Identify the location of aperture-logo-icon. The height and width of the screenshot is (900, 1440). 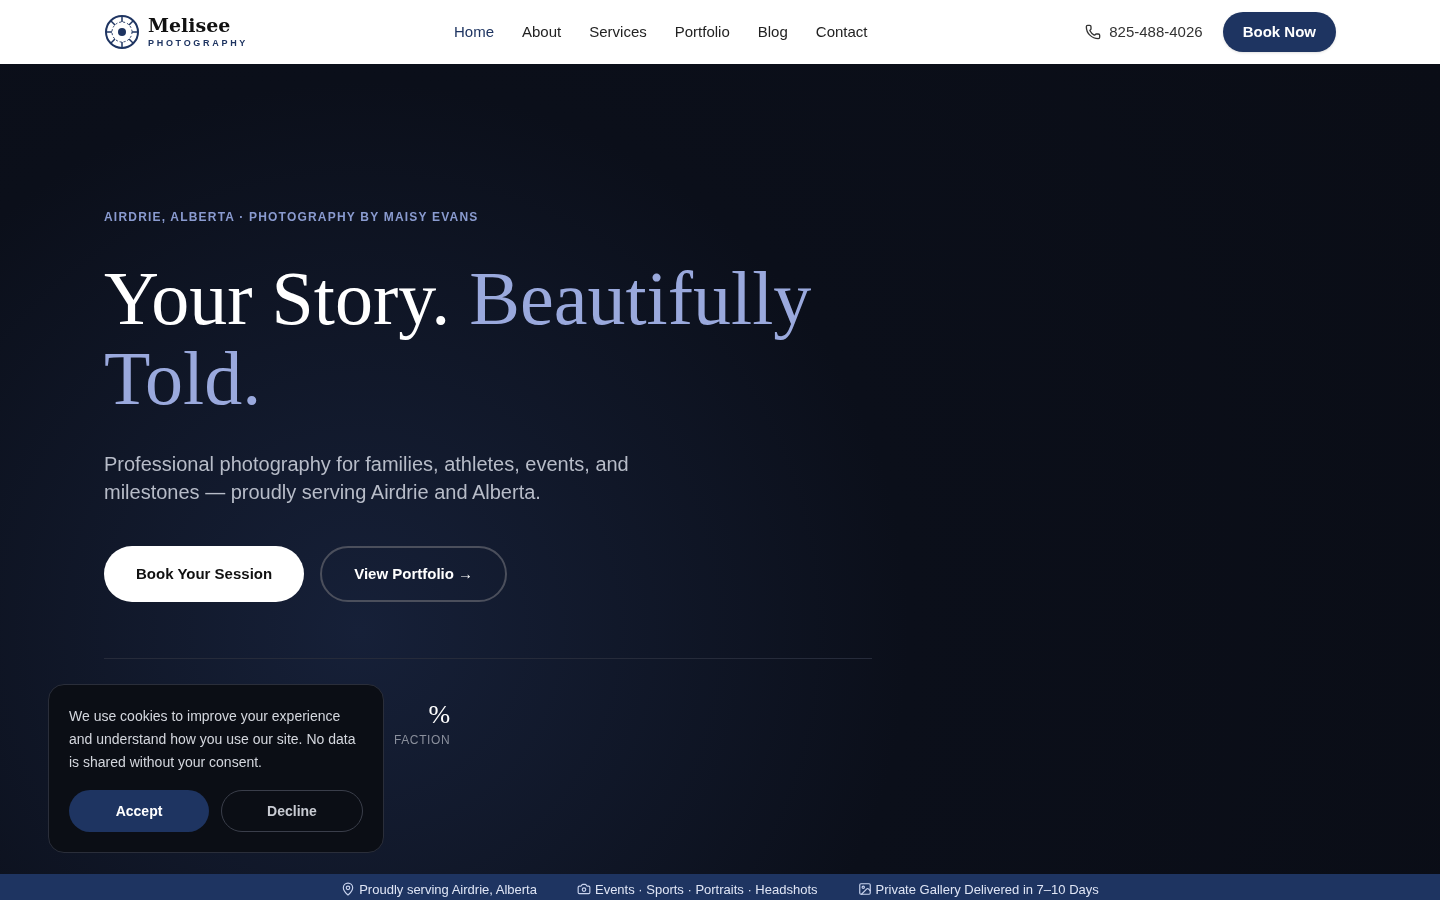
(122, 32).